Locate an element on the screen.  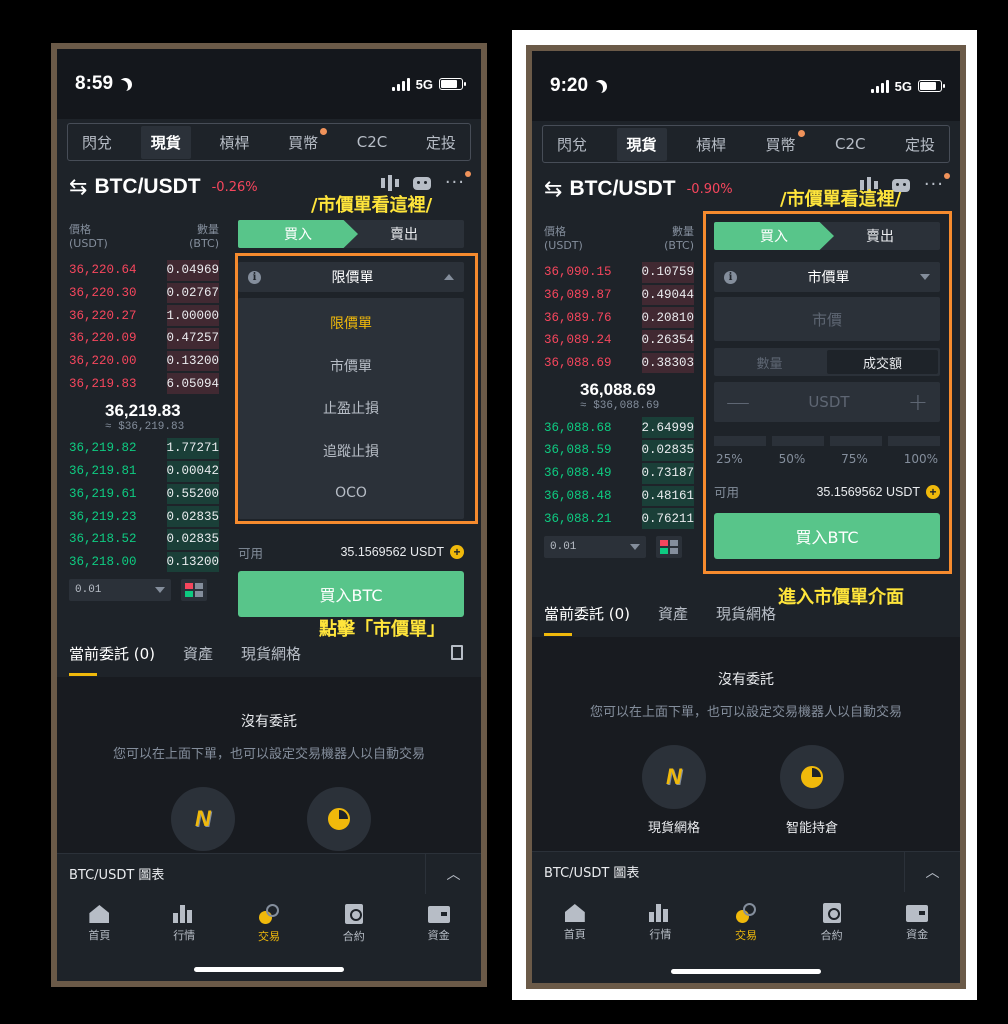
annotation-bottom: 點擊「市價單」 is located at coordinates (382, 629).